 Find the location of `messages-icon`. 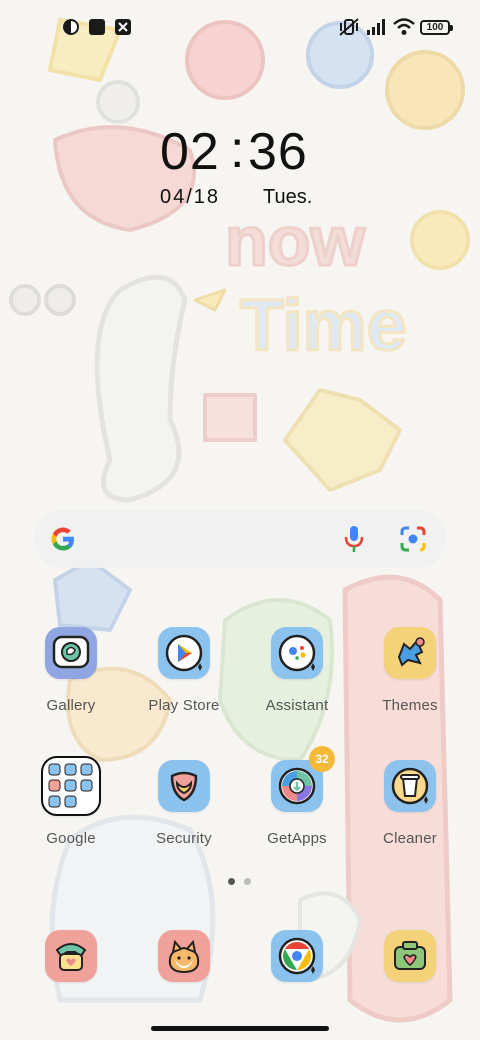

messages-icon is located at coordinates (184, 956).